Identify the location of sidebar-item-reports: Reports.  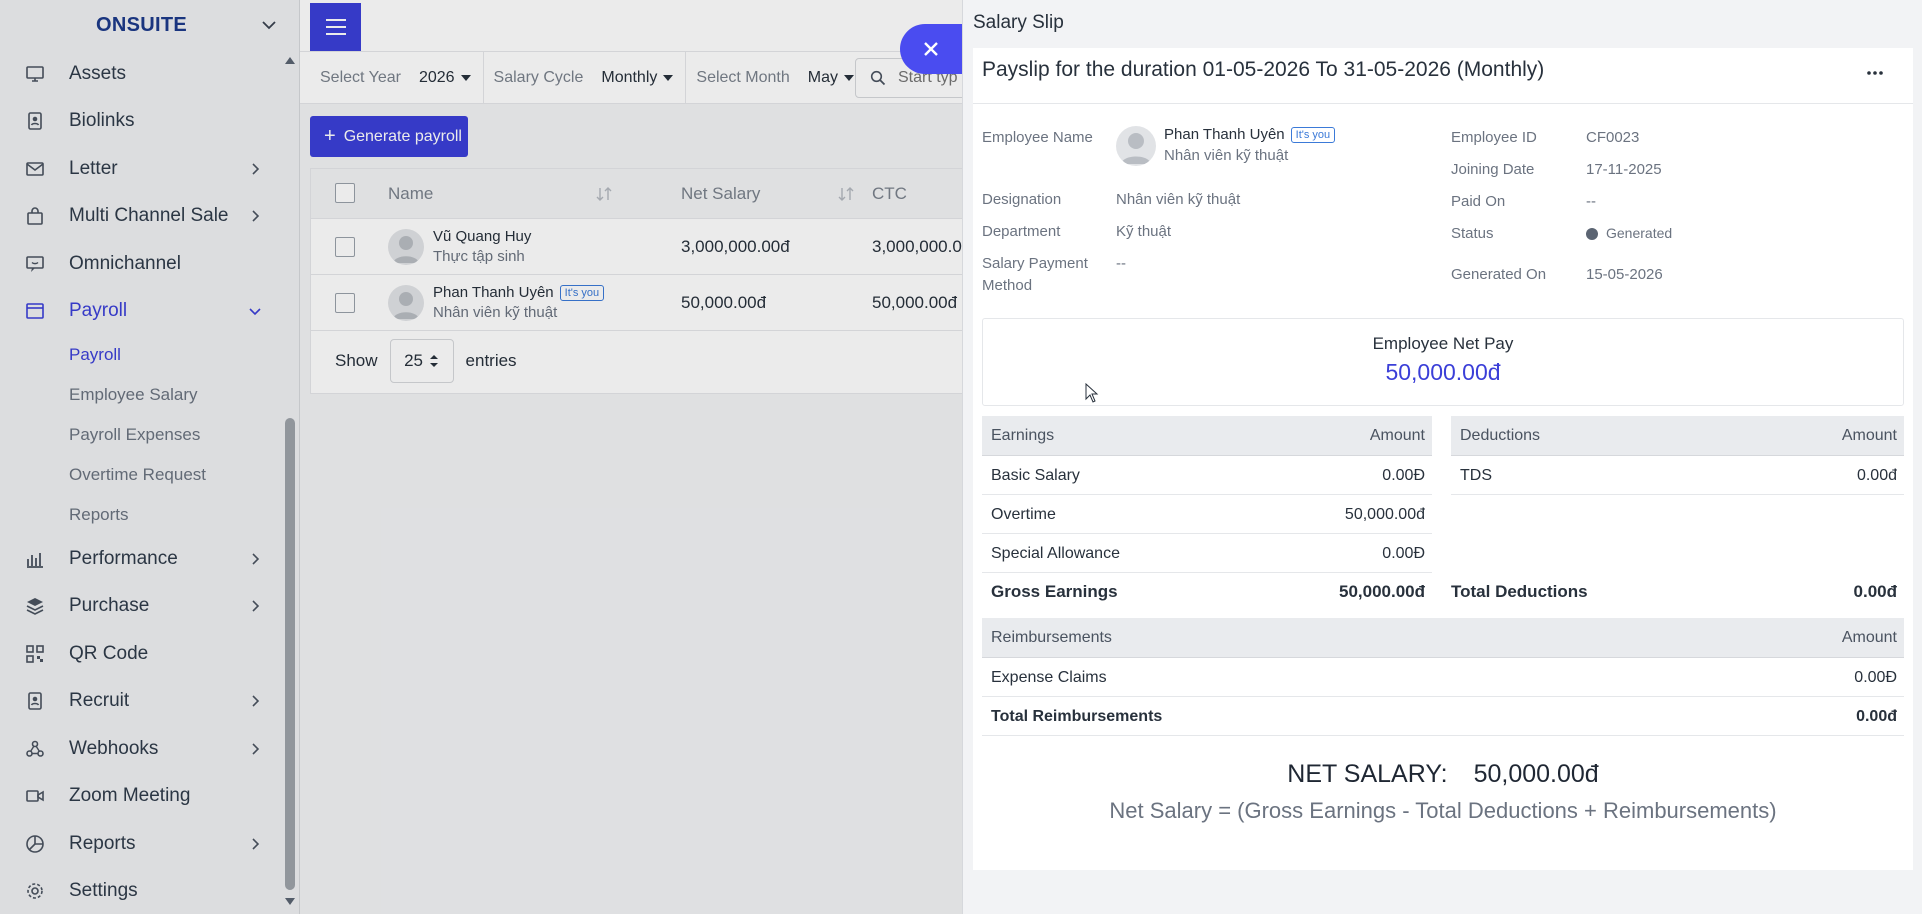
(142, 844).